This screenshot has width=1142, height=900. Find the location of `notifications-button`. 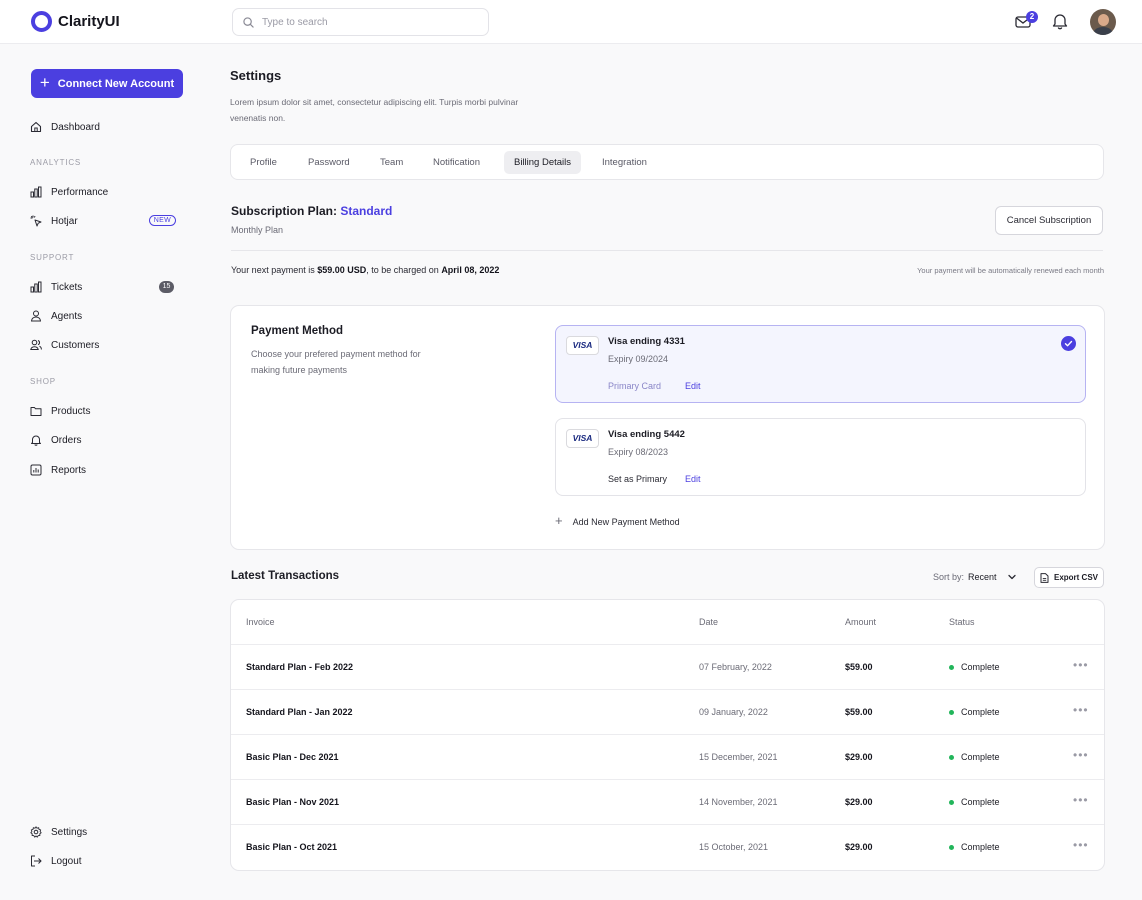

notifications-button is located at coordinates (1060, 22).